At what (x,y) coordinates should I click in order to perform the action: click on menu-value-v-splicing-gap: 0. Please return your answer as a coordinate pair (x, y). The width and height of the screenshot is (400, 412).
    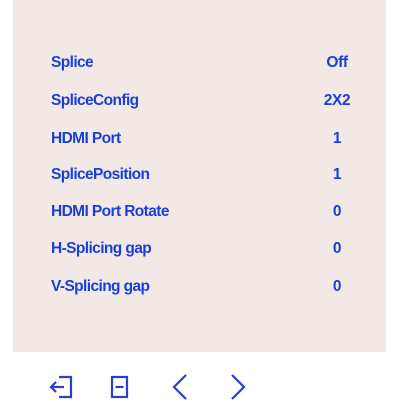
    Looking at the image, I should click on (337, 286).